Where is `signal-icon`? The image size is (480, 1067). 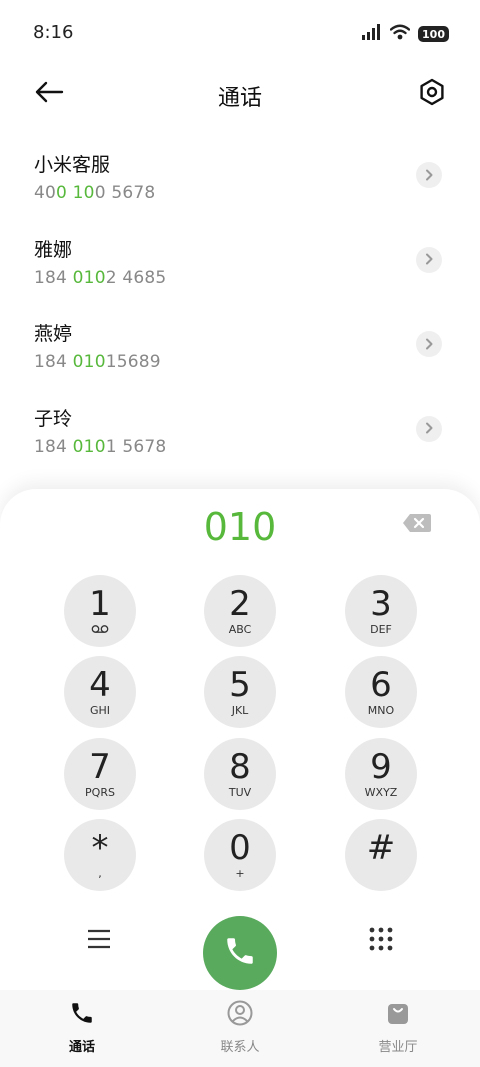
signal-icon is located at coordinates (372, 34).